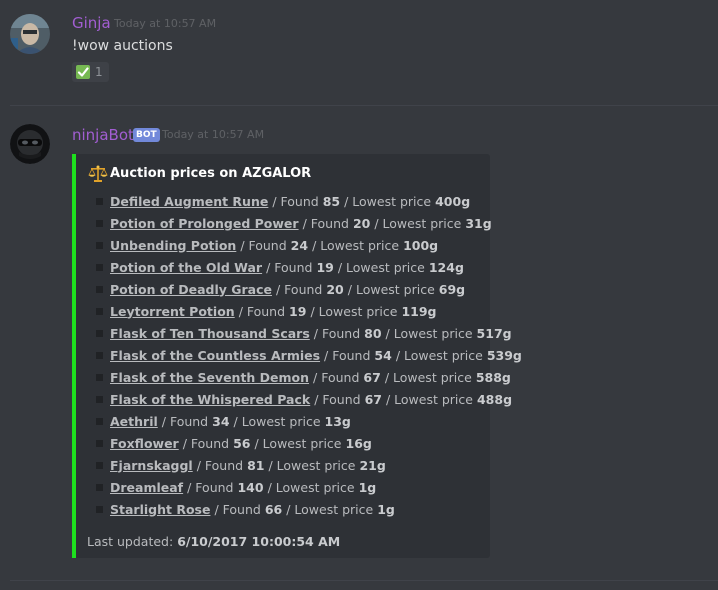 The image size is (718, 590). I want to click on list-item: Dreamleaf / Found 140/ Lowest price 1g, so click(309, 487).